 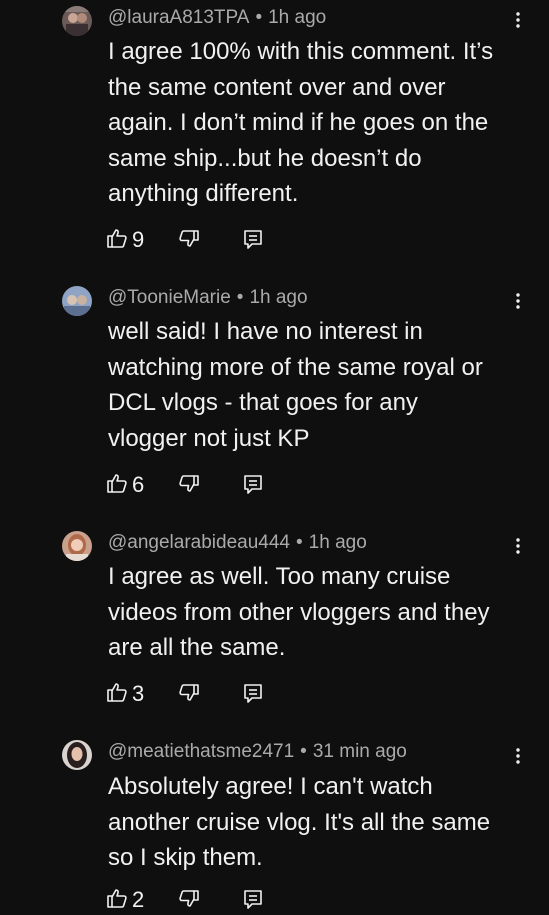 What do you see at coordinates (359, 751) in the screenshot?
I see `comment-time: 31 min ago` at bounding box center [359, 751].